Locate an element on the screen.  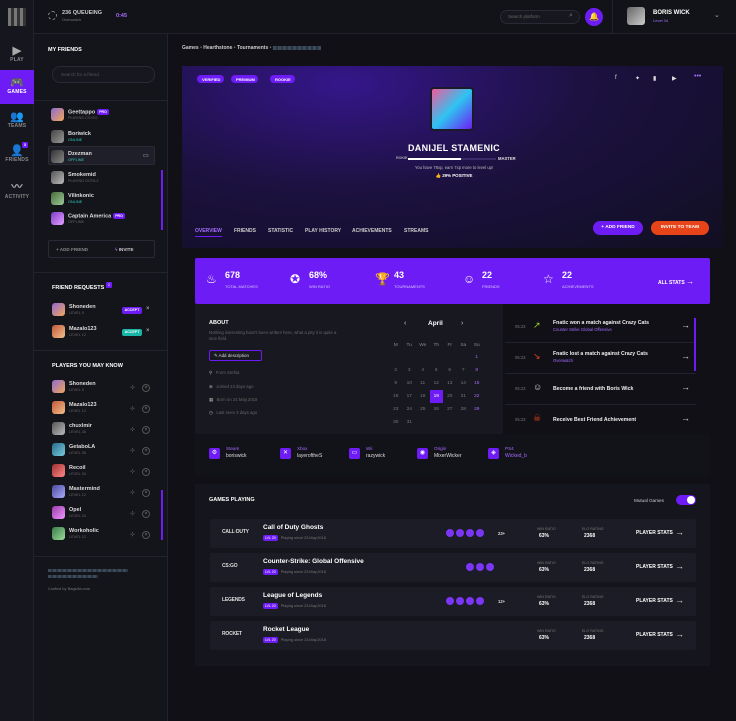
tab-friends: FRIENDS is located at coordinates (245, 231).